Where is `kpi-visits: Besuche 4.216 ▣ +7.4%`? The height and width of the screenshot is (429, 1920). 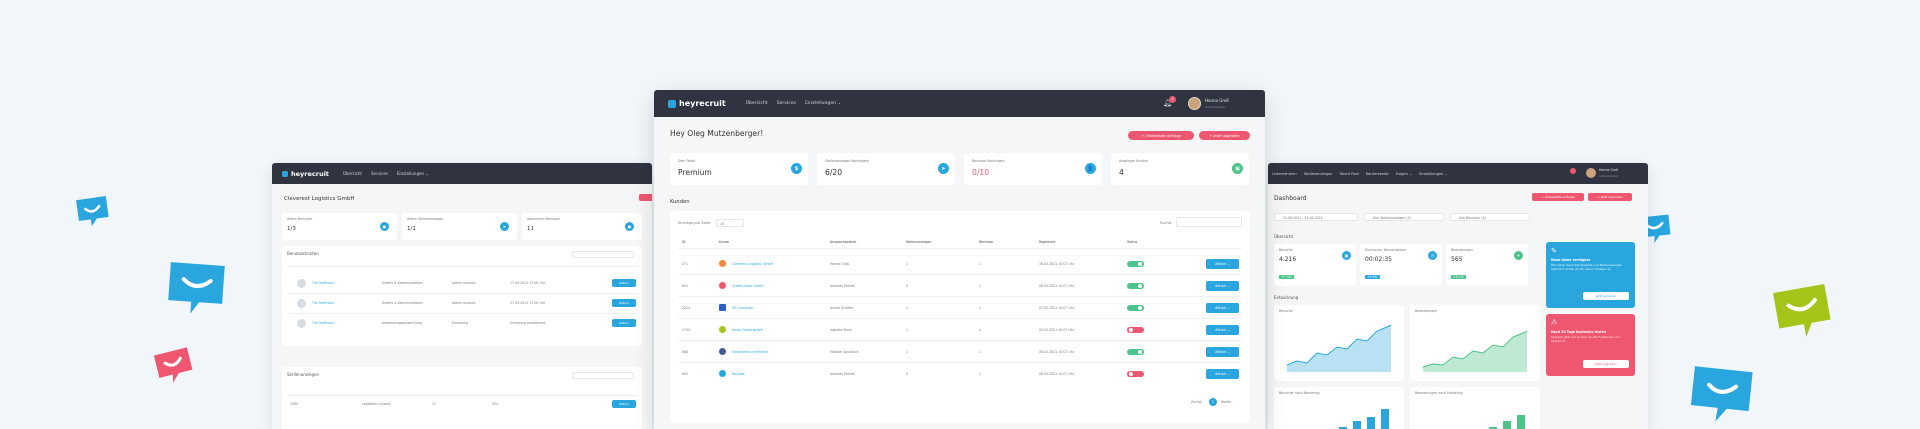 kpi-visits: Besuche 4.216 ▣ +7.4% is located at coordinates (1315, 265).